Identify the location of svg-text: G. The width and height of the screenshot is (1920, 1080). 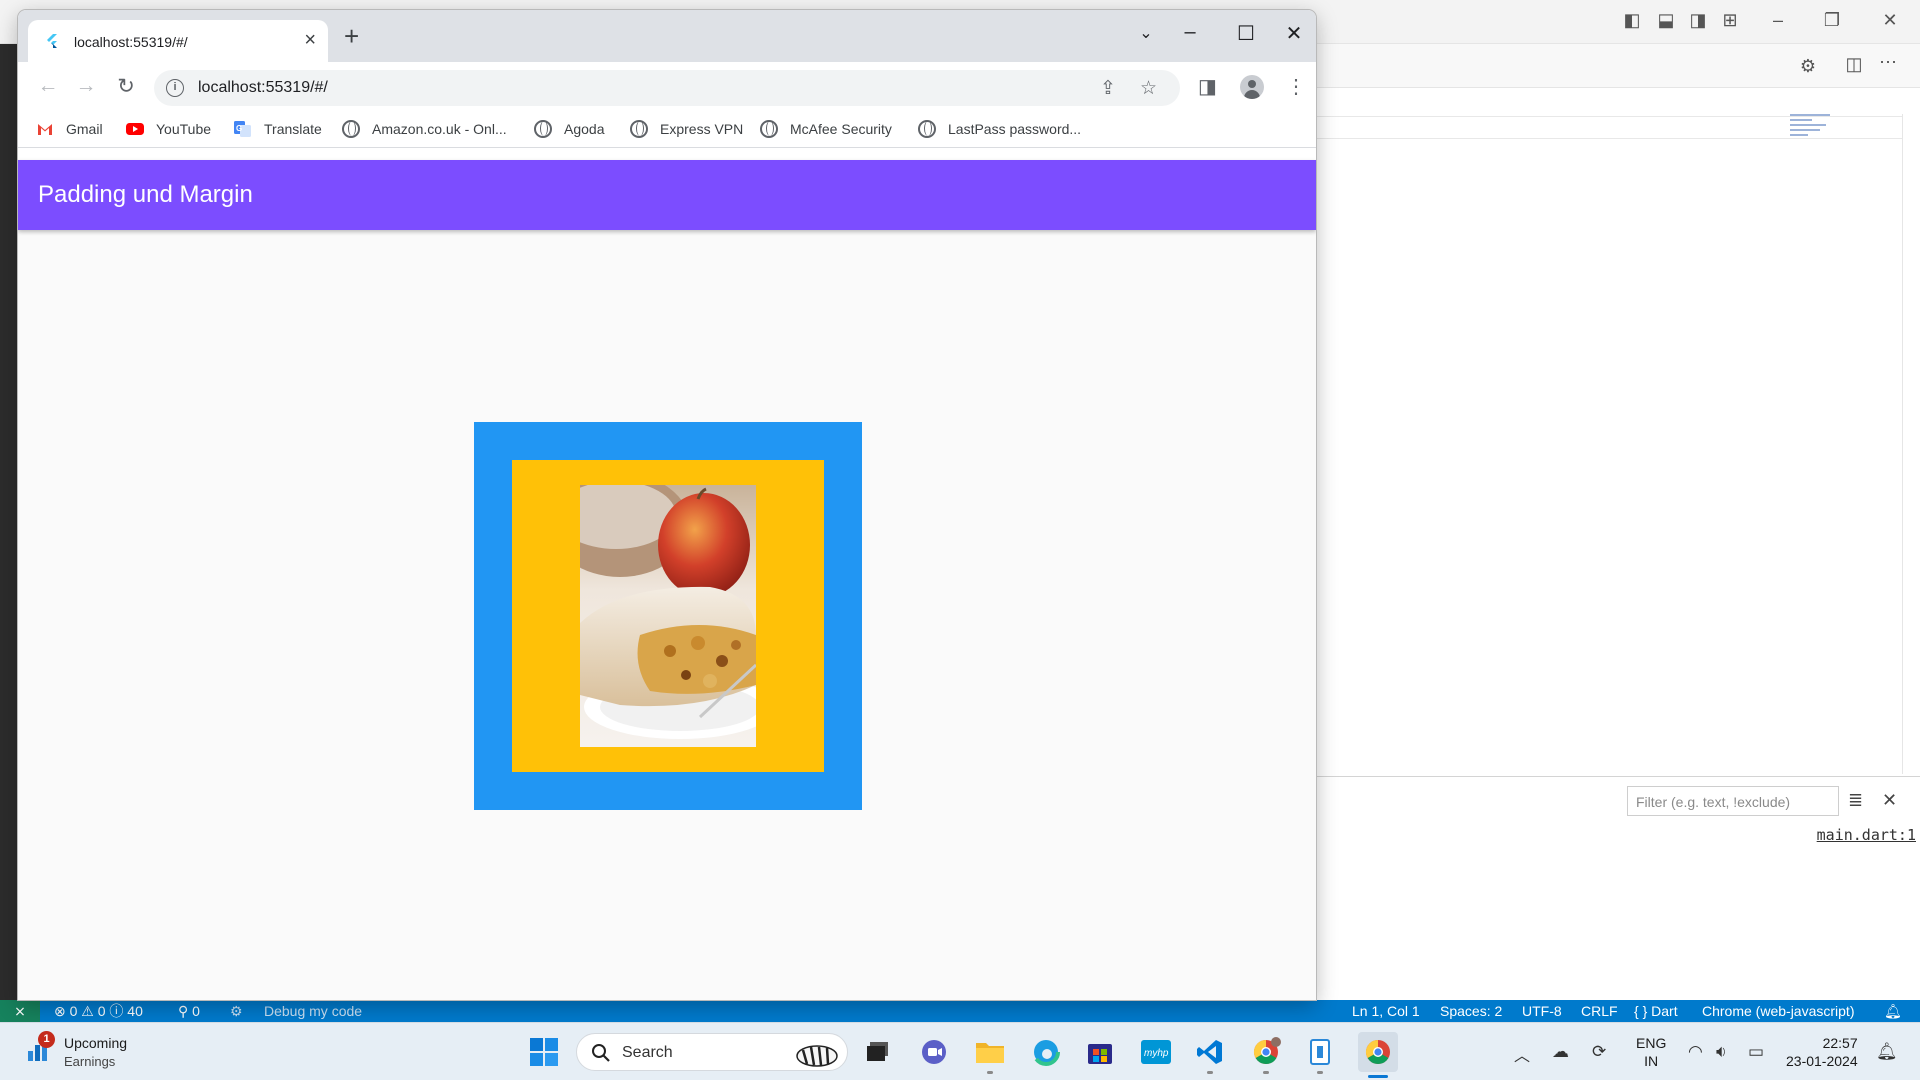
(239, 128).